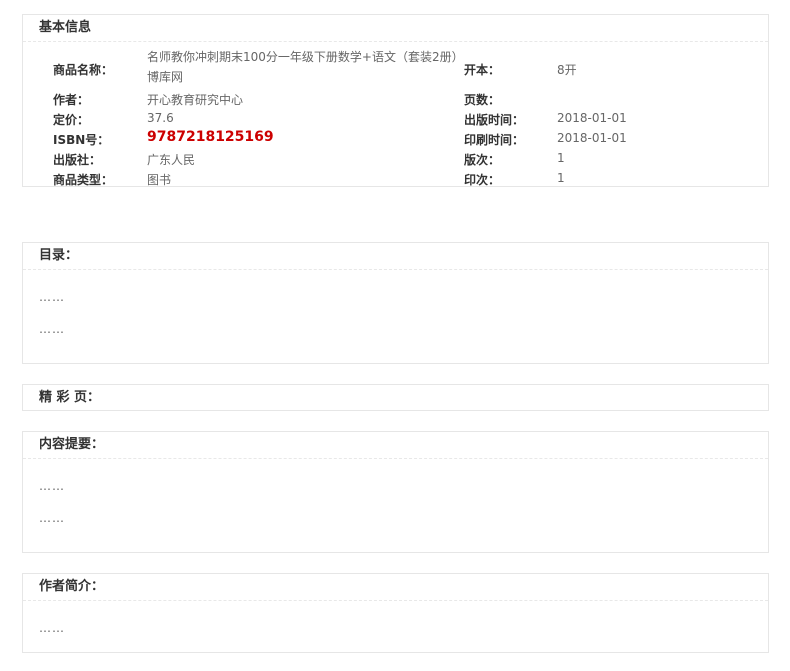 The image size is (790, 671). Describe the element at coordinates (482, 180) in the screenshot. I see `label-printing: 印次：` at that location.